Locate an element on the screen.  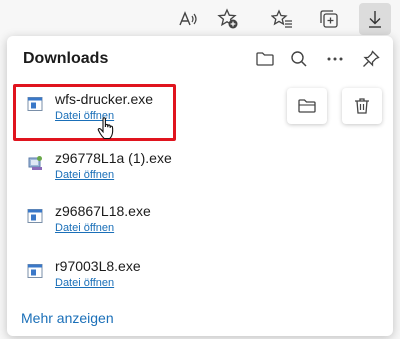
pin-icon is located at coordinates (371, 58).